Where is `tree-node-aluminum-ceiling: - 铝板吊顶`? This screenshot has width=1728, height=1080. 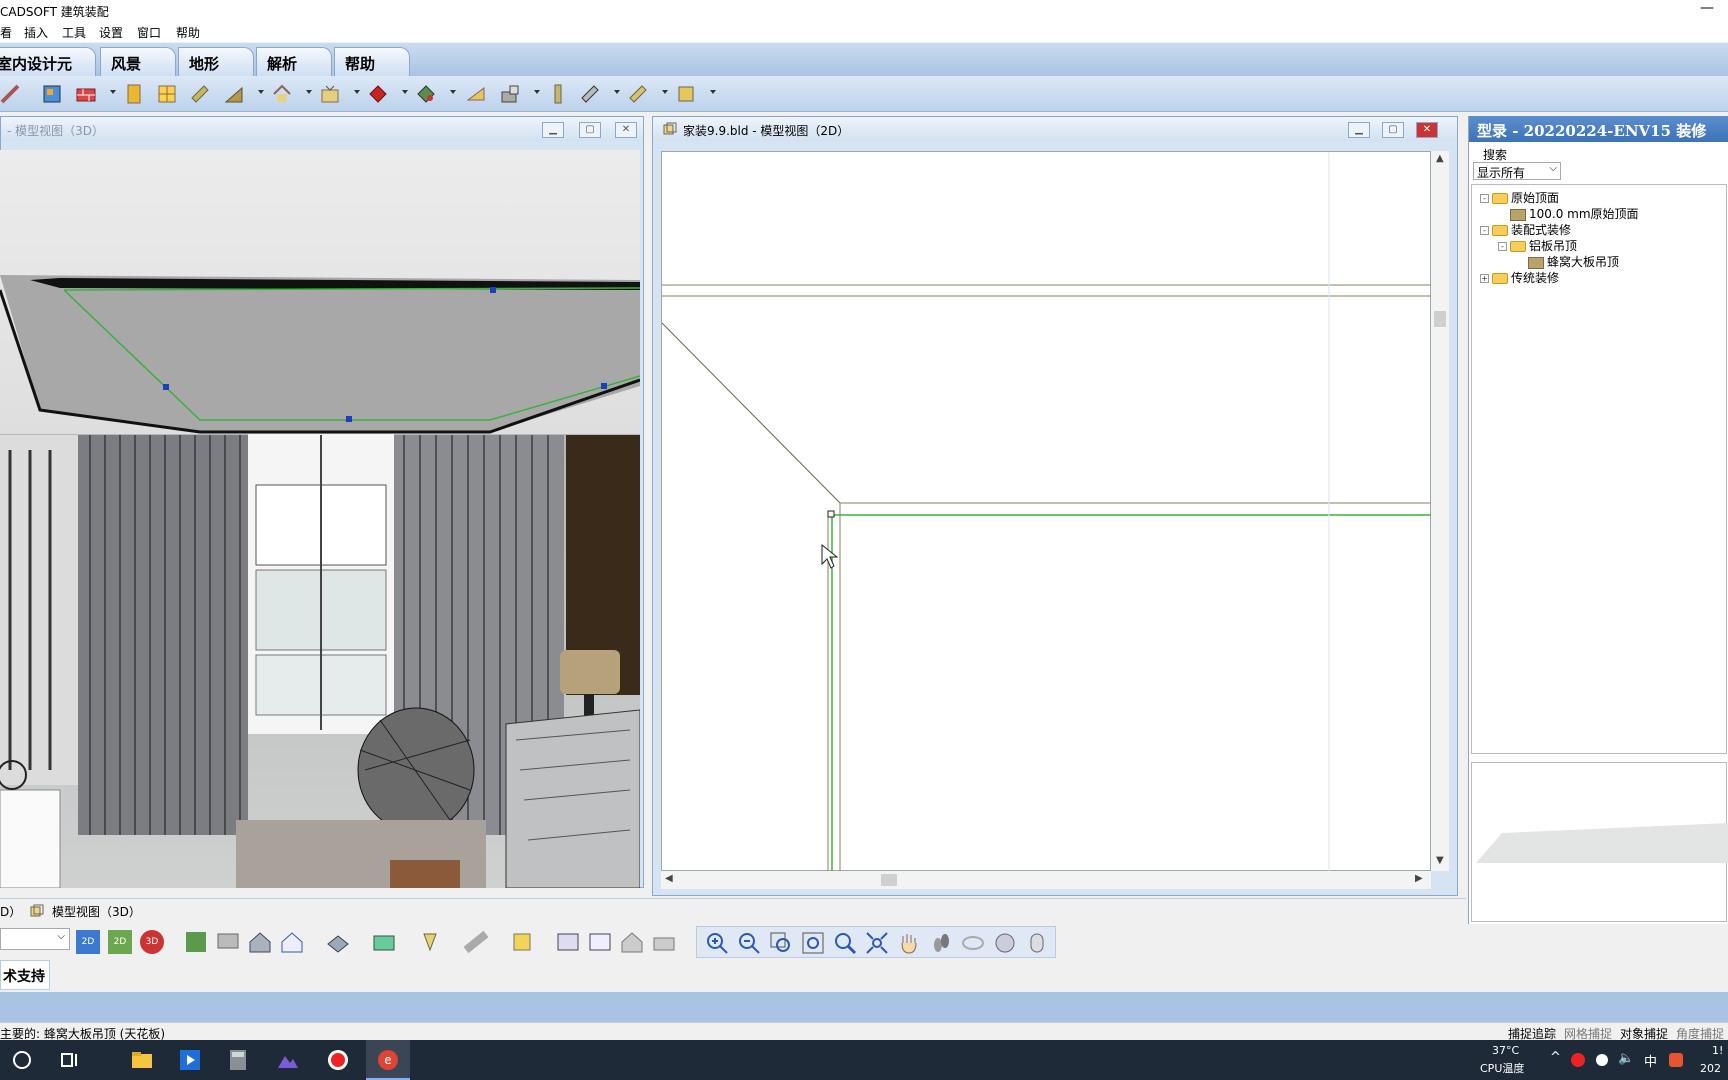 tree-node-aluminum-ceiling: - 铝板吊顶 is located at coordinates (1537, 245).